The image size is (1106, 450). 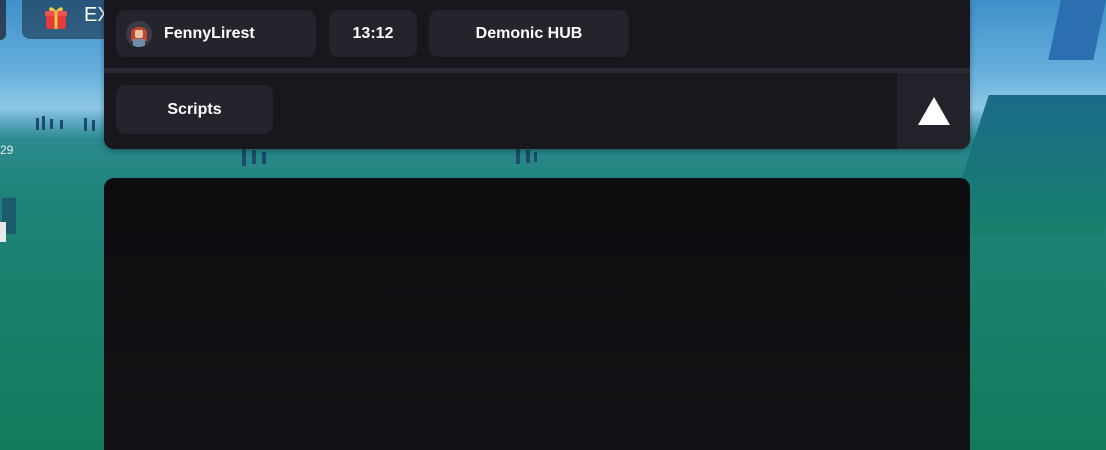 What do you see at coordinates (139, 33) in the screenshot?
I see `avatar` at bounding box center [139, 33].